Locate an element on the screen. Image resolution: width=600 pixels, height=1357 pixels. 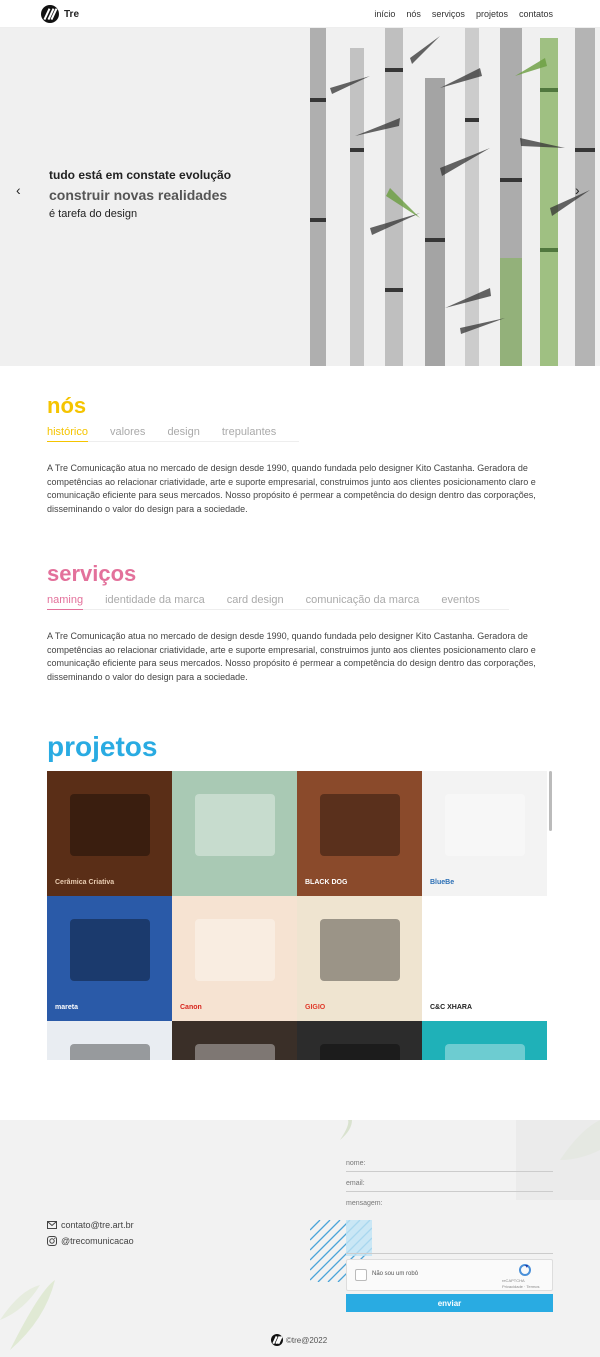
nav-links: início nós serviços projetos contatos is located at coordinates (463, 14).